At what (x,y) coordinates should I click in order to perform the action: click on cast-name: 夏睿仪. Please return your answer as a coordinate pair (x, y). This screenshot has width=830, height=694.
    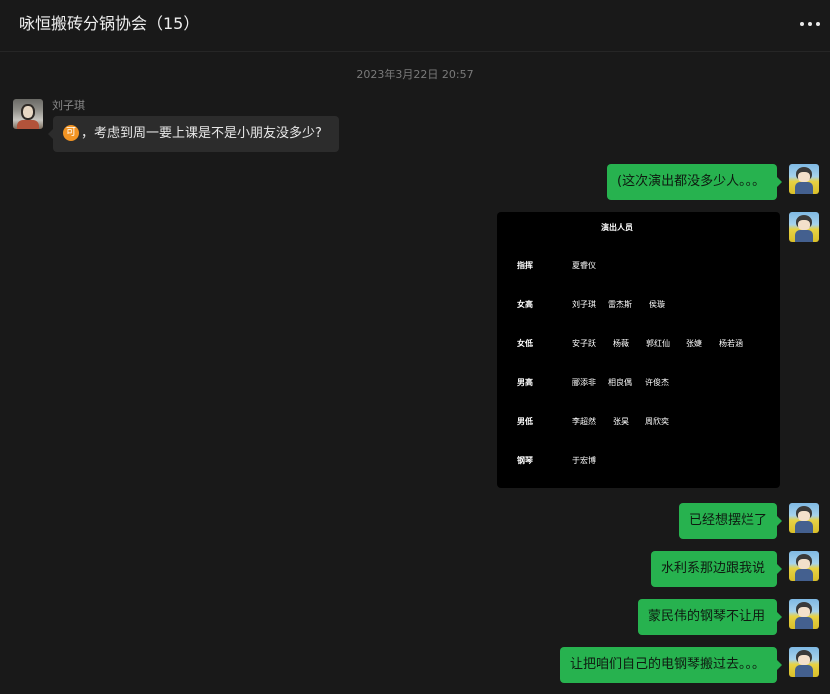
    Looking at the image, I should click on (584, 265).